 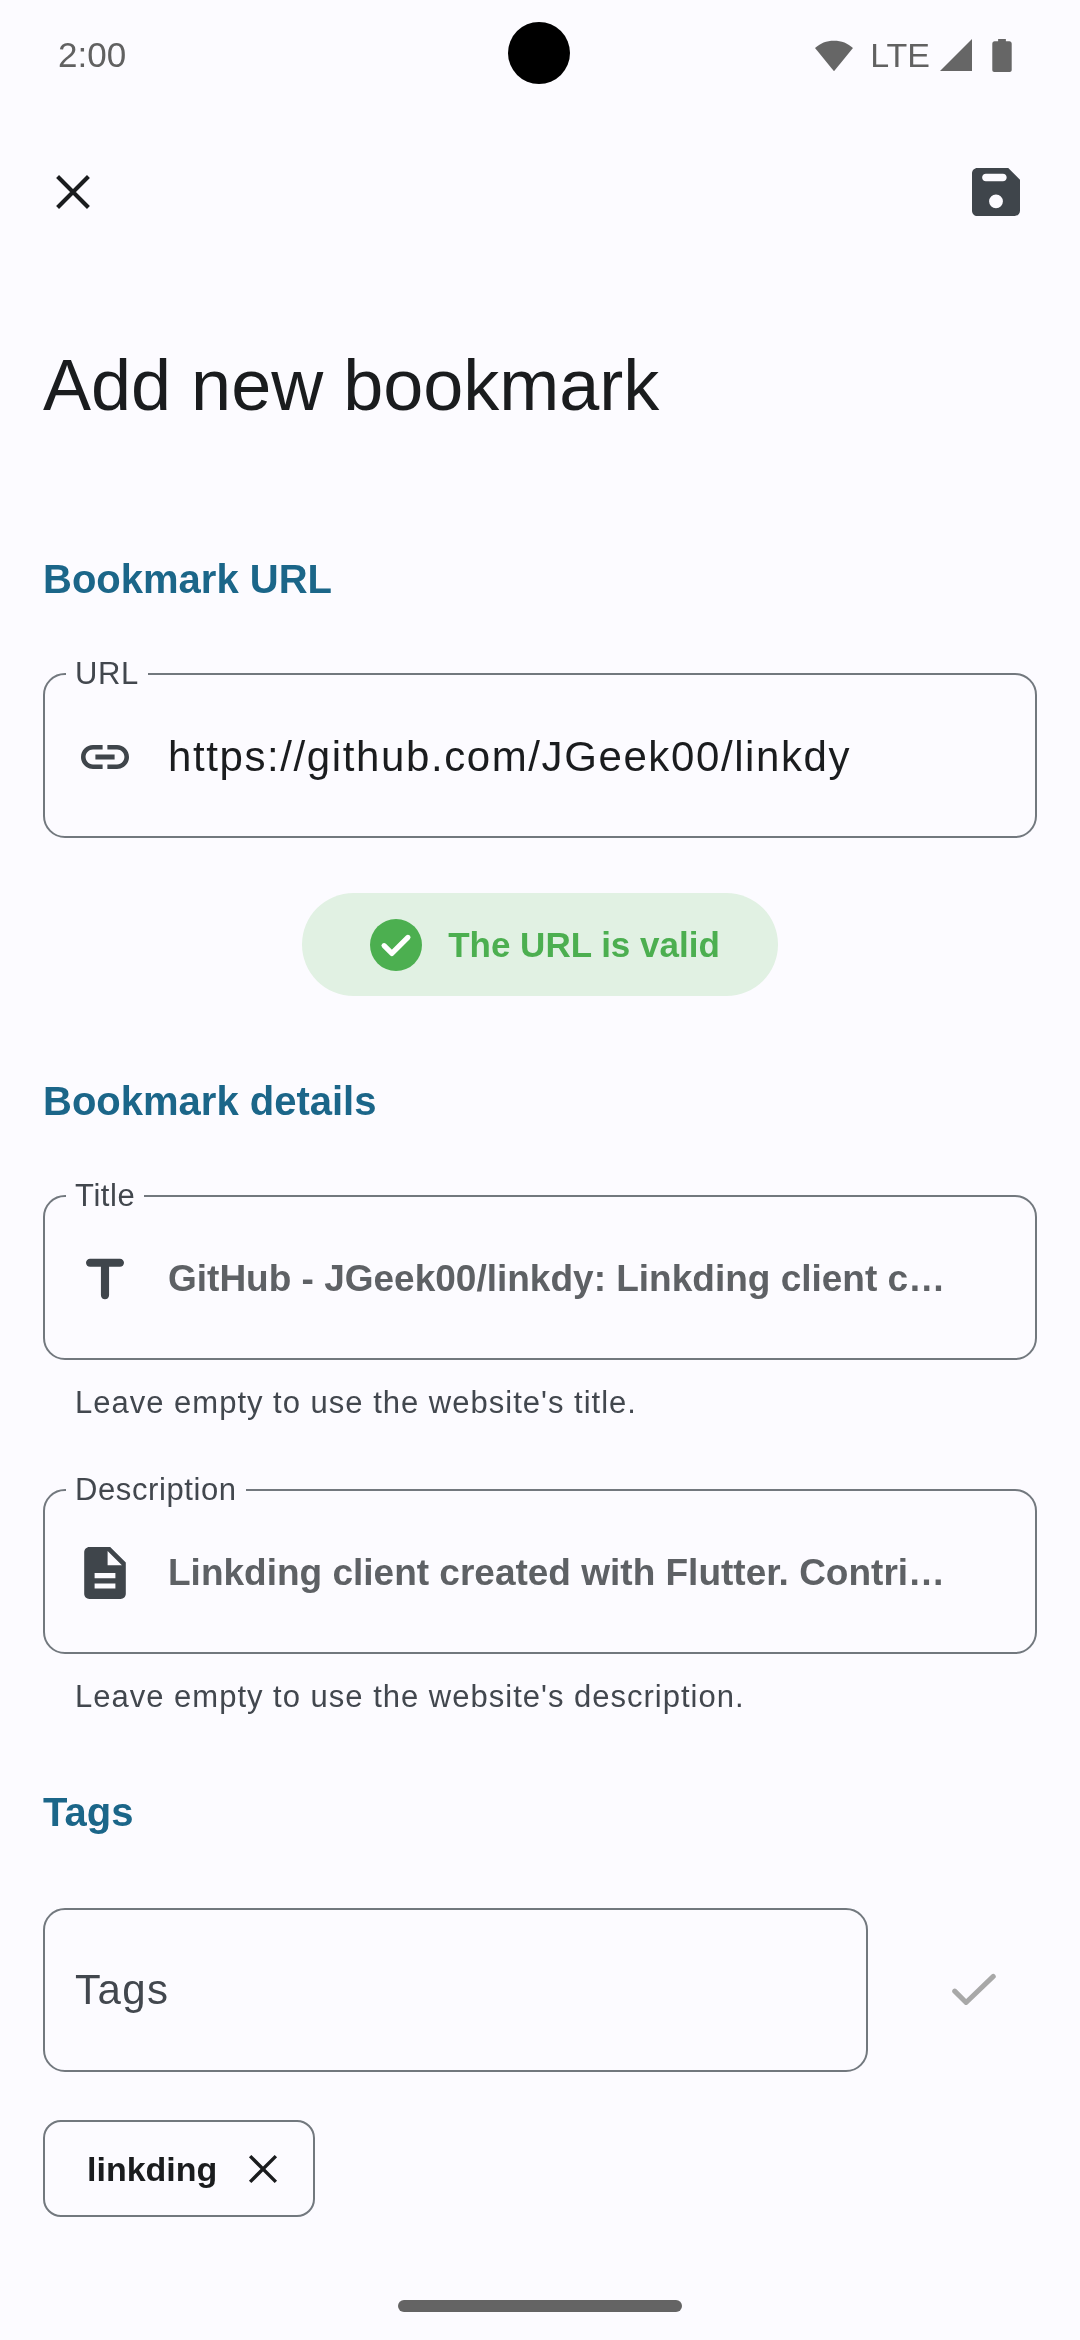 I want to click on wifi-icon, so click(x=834, y=55).